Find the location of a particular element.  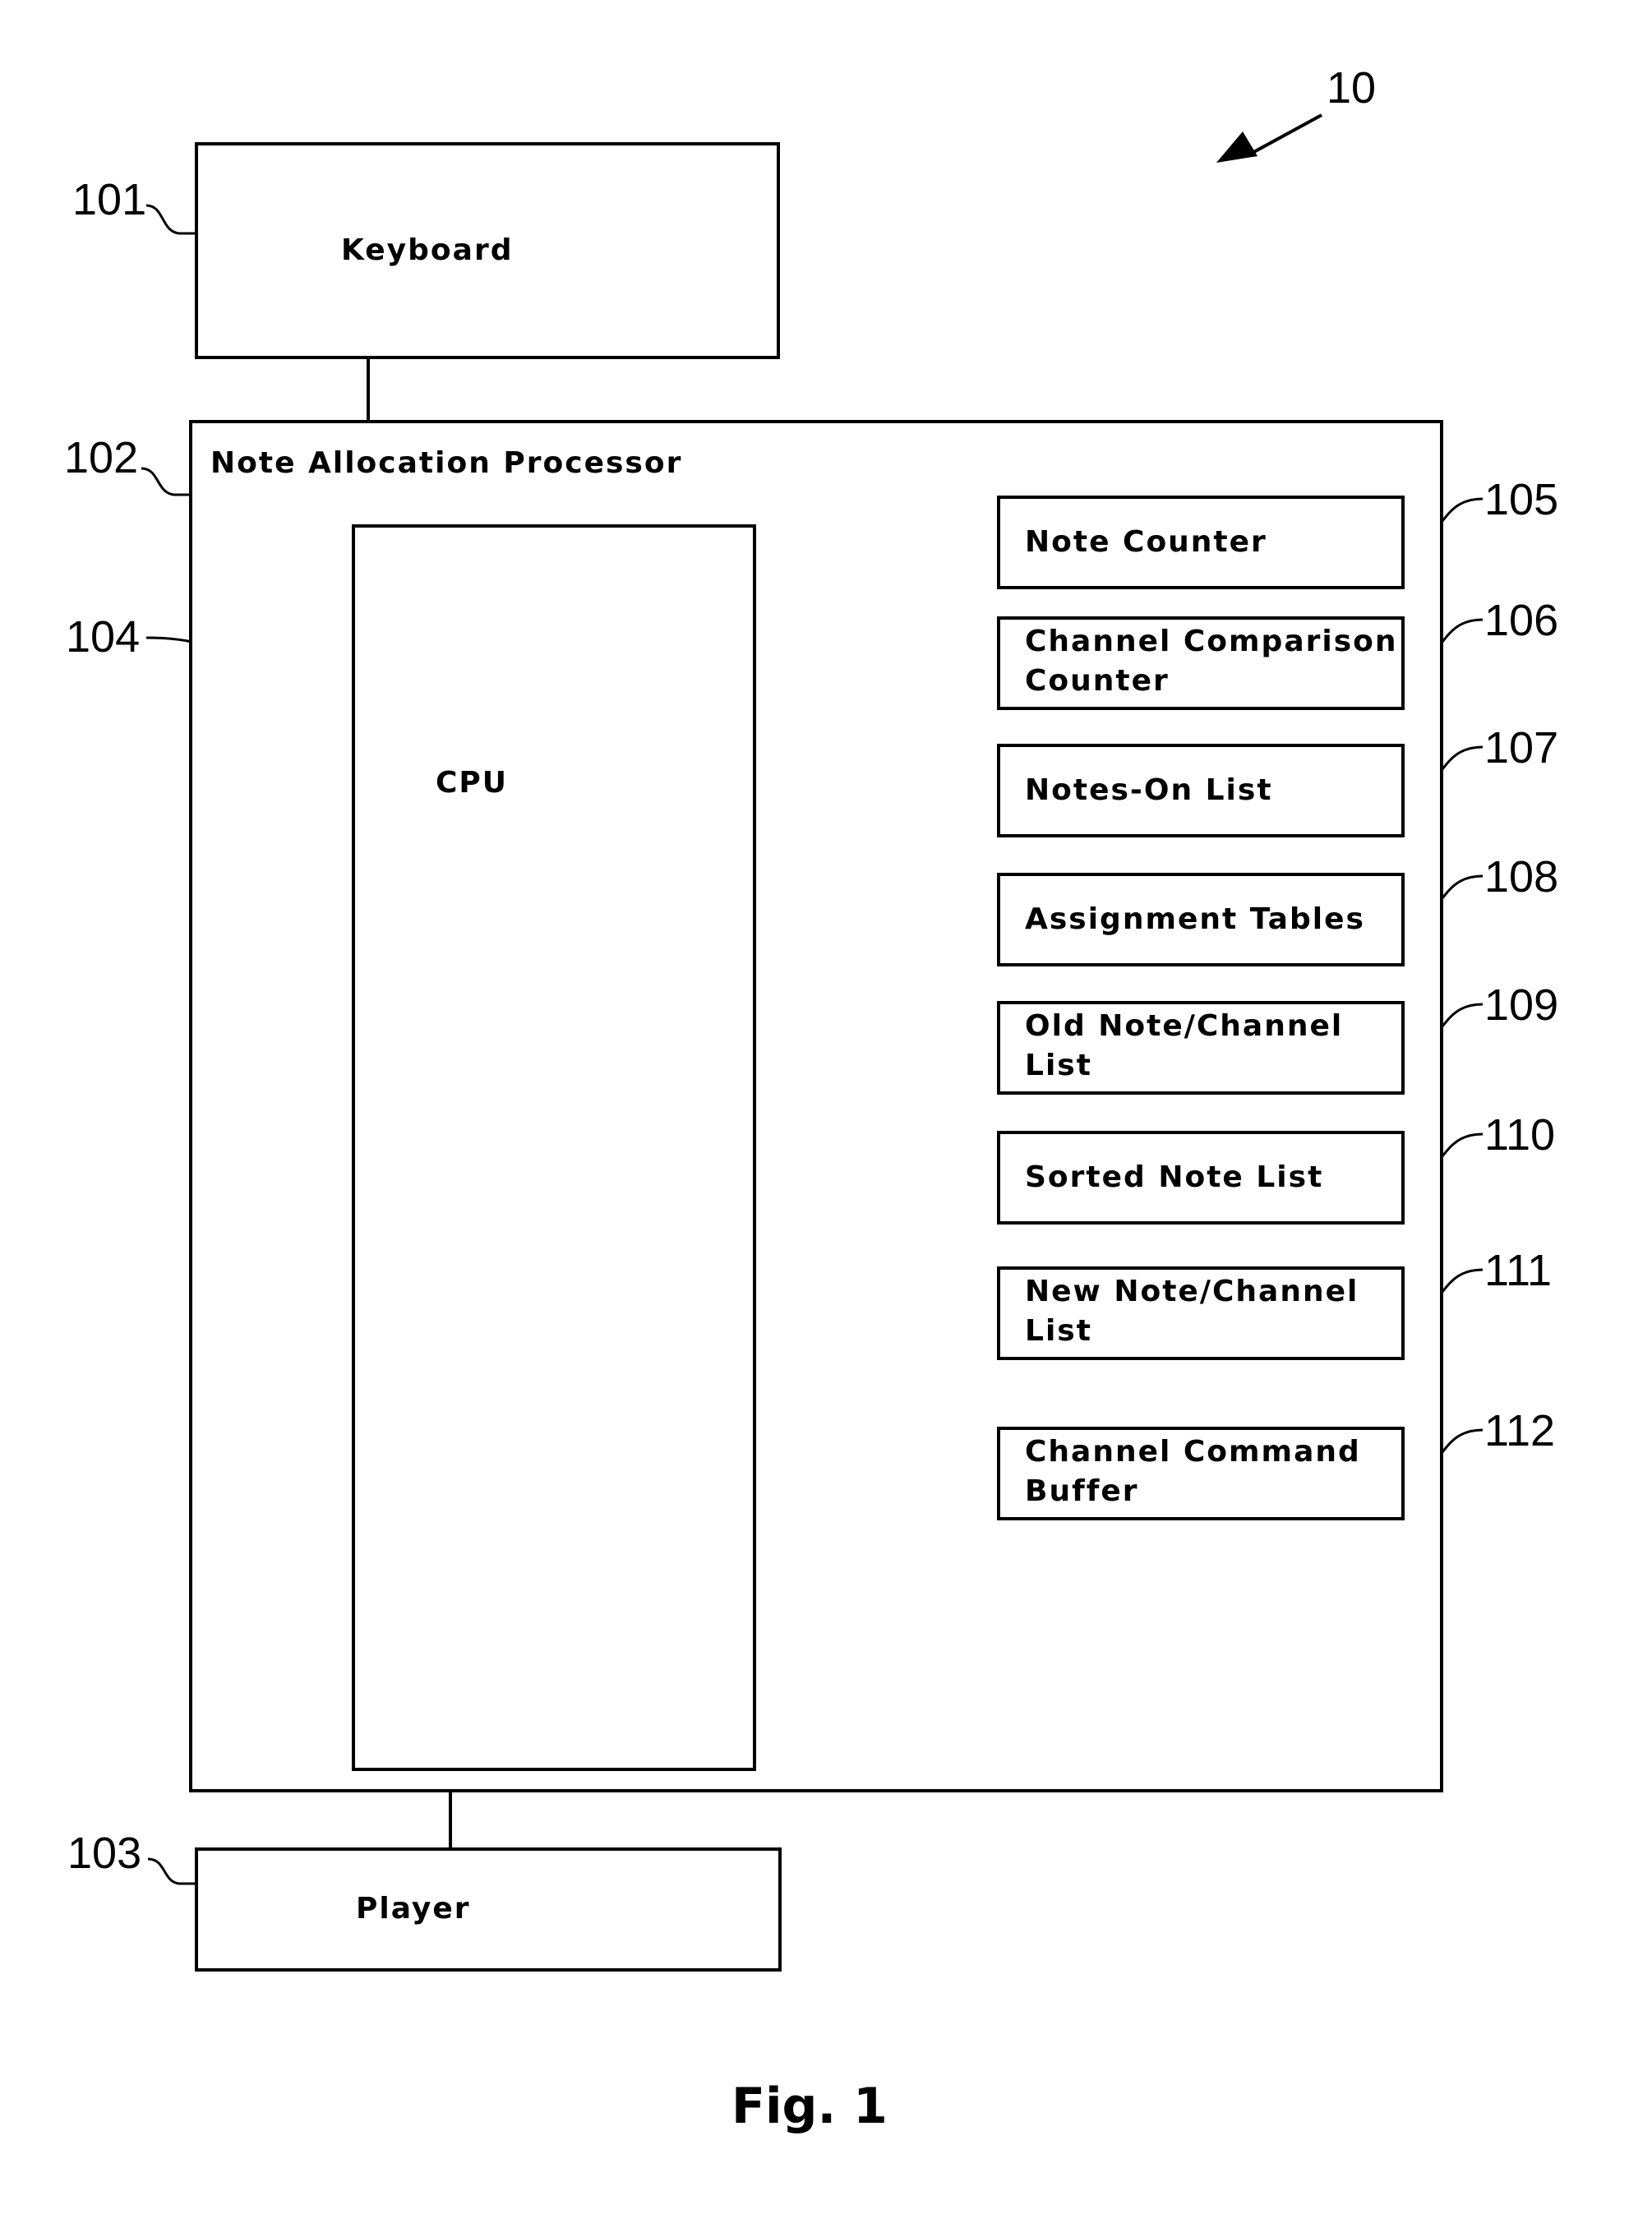

keyboard-box: Keyboard is located at coordinates (487, 250).